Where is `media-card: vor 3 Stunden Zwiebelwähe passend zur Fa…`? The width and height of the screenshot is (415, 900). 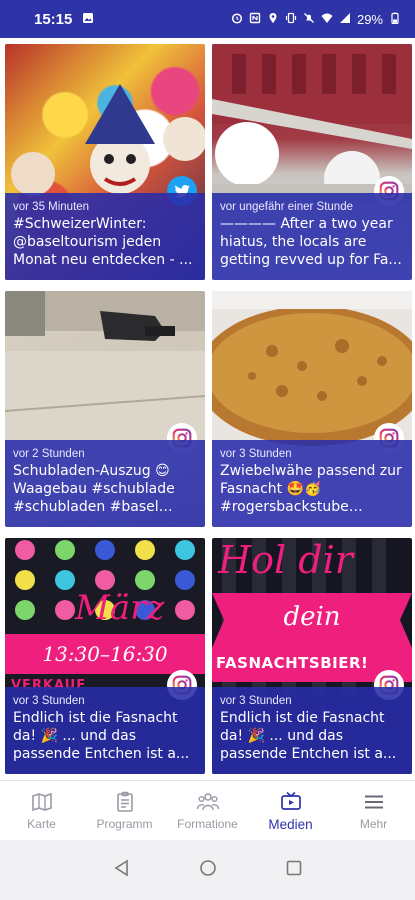
media-card: vor 3 Stunden Zwiebelwähe passend zur Fa… is located at coordinates (312, 409).